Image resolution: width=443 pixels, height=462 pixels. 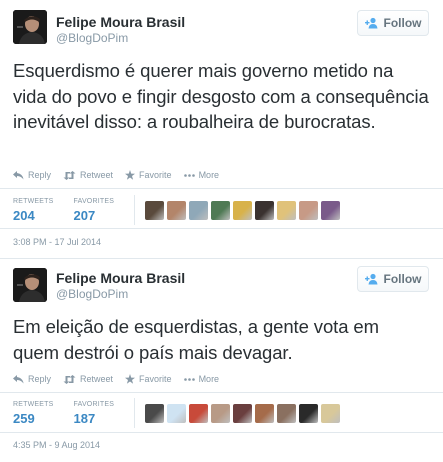 I want to click on favorites-stat: FAVORITES 207, so click(x=94, y=210).